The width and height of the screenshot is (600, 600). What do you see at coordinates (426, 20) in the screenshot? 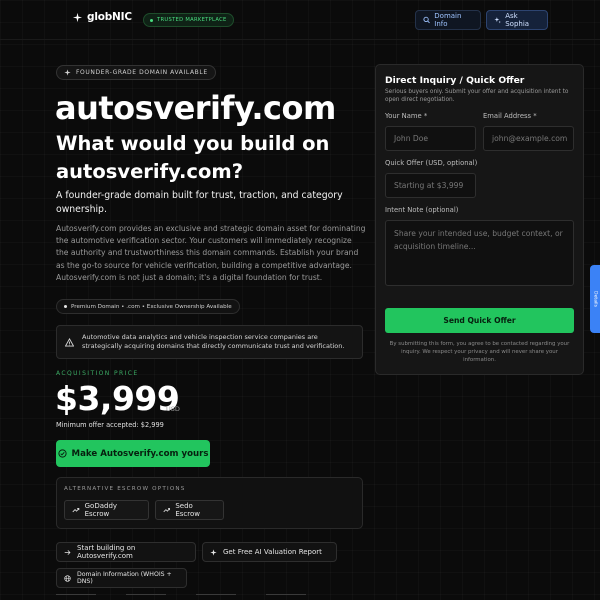
I see `search-icon` at bounding box center [426, 20].